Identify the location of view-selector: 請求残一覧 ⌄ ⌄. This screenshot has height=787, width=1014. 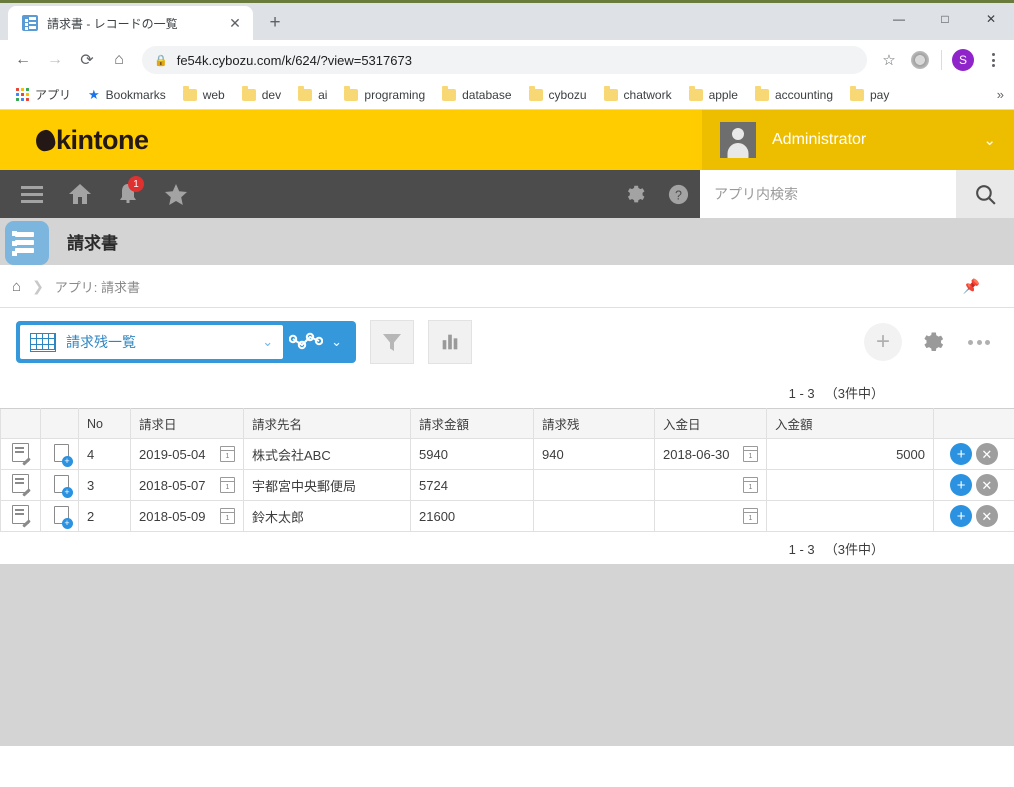
(186, 342).